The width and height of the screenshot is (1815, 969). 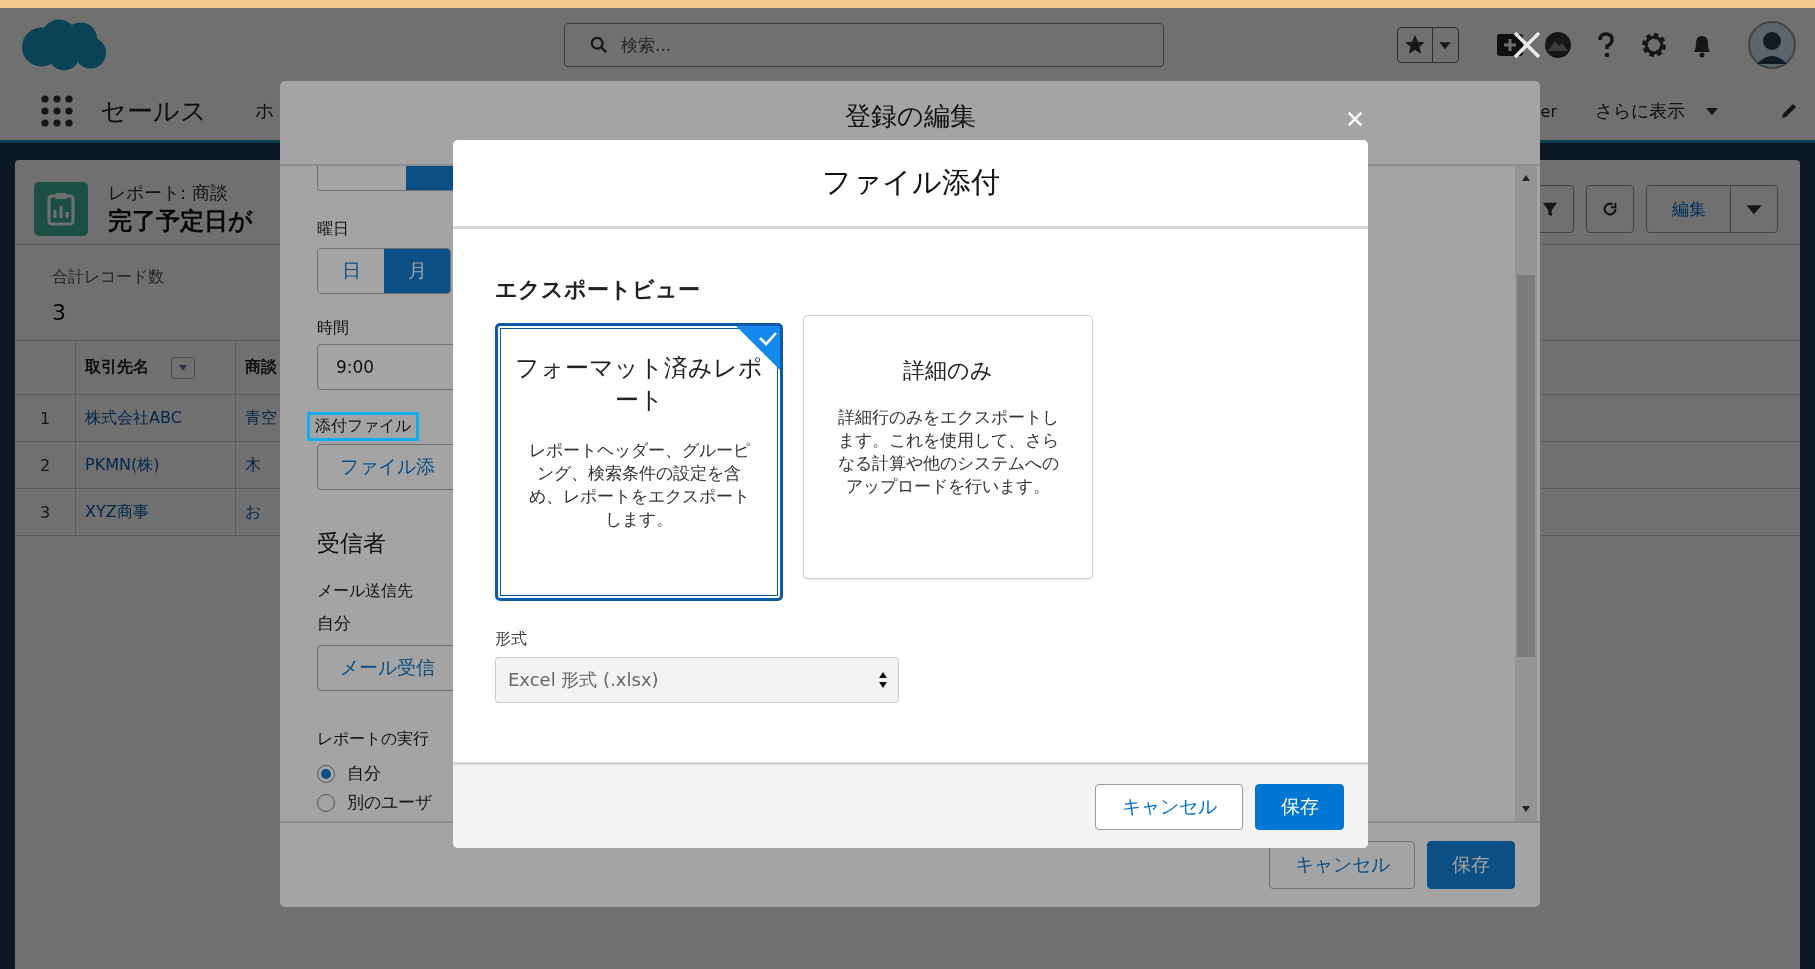 I want to click on option-description: 詳細行のみをエクスポートします。これを使用して、さらなる計算や他のシステムへのアップロードを行います。, so click(x=948, y=451).